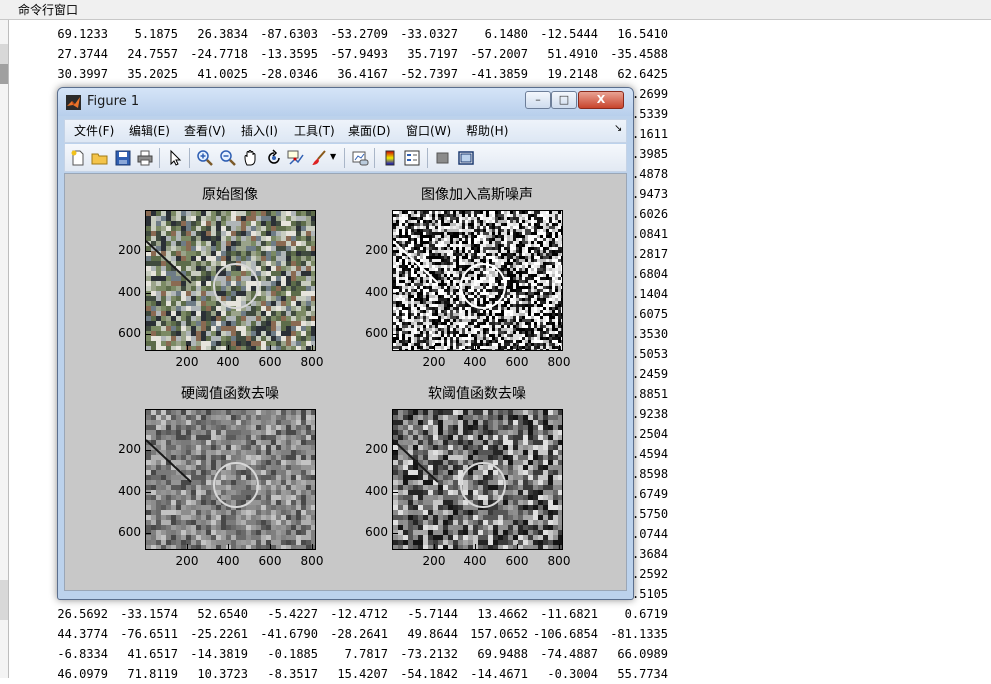 This screenshot has height=684, width=991. I want to click on y-tick-label: 400, so click(126, 491).